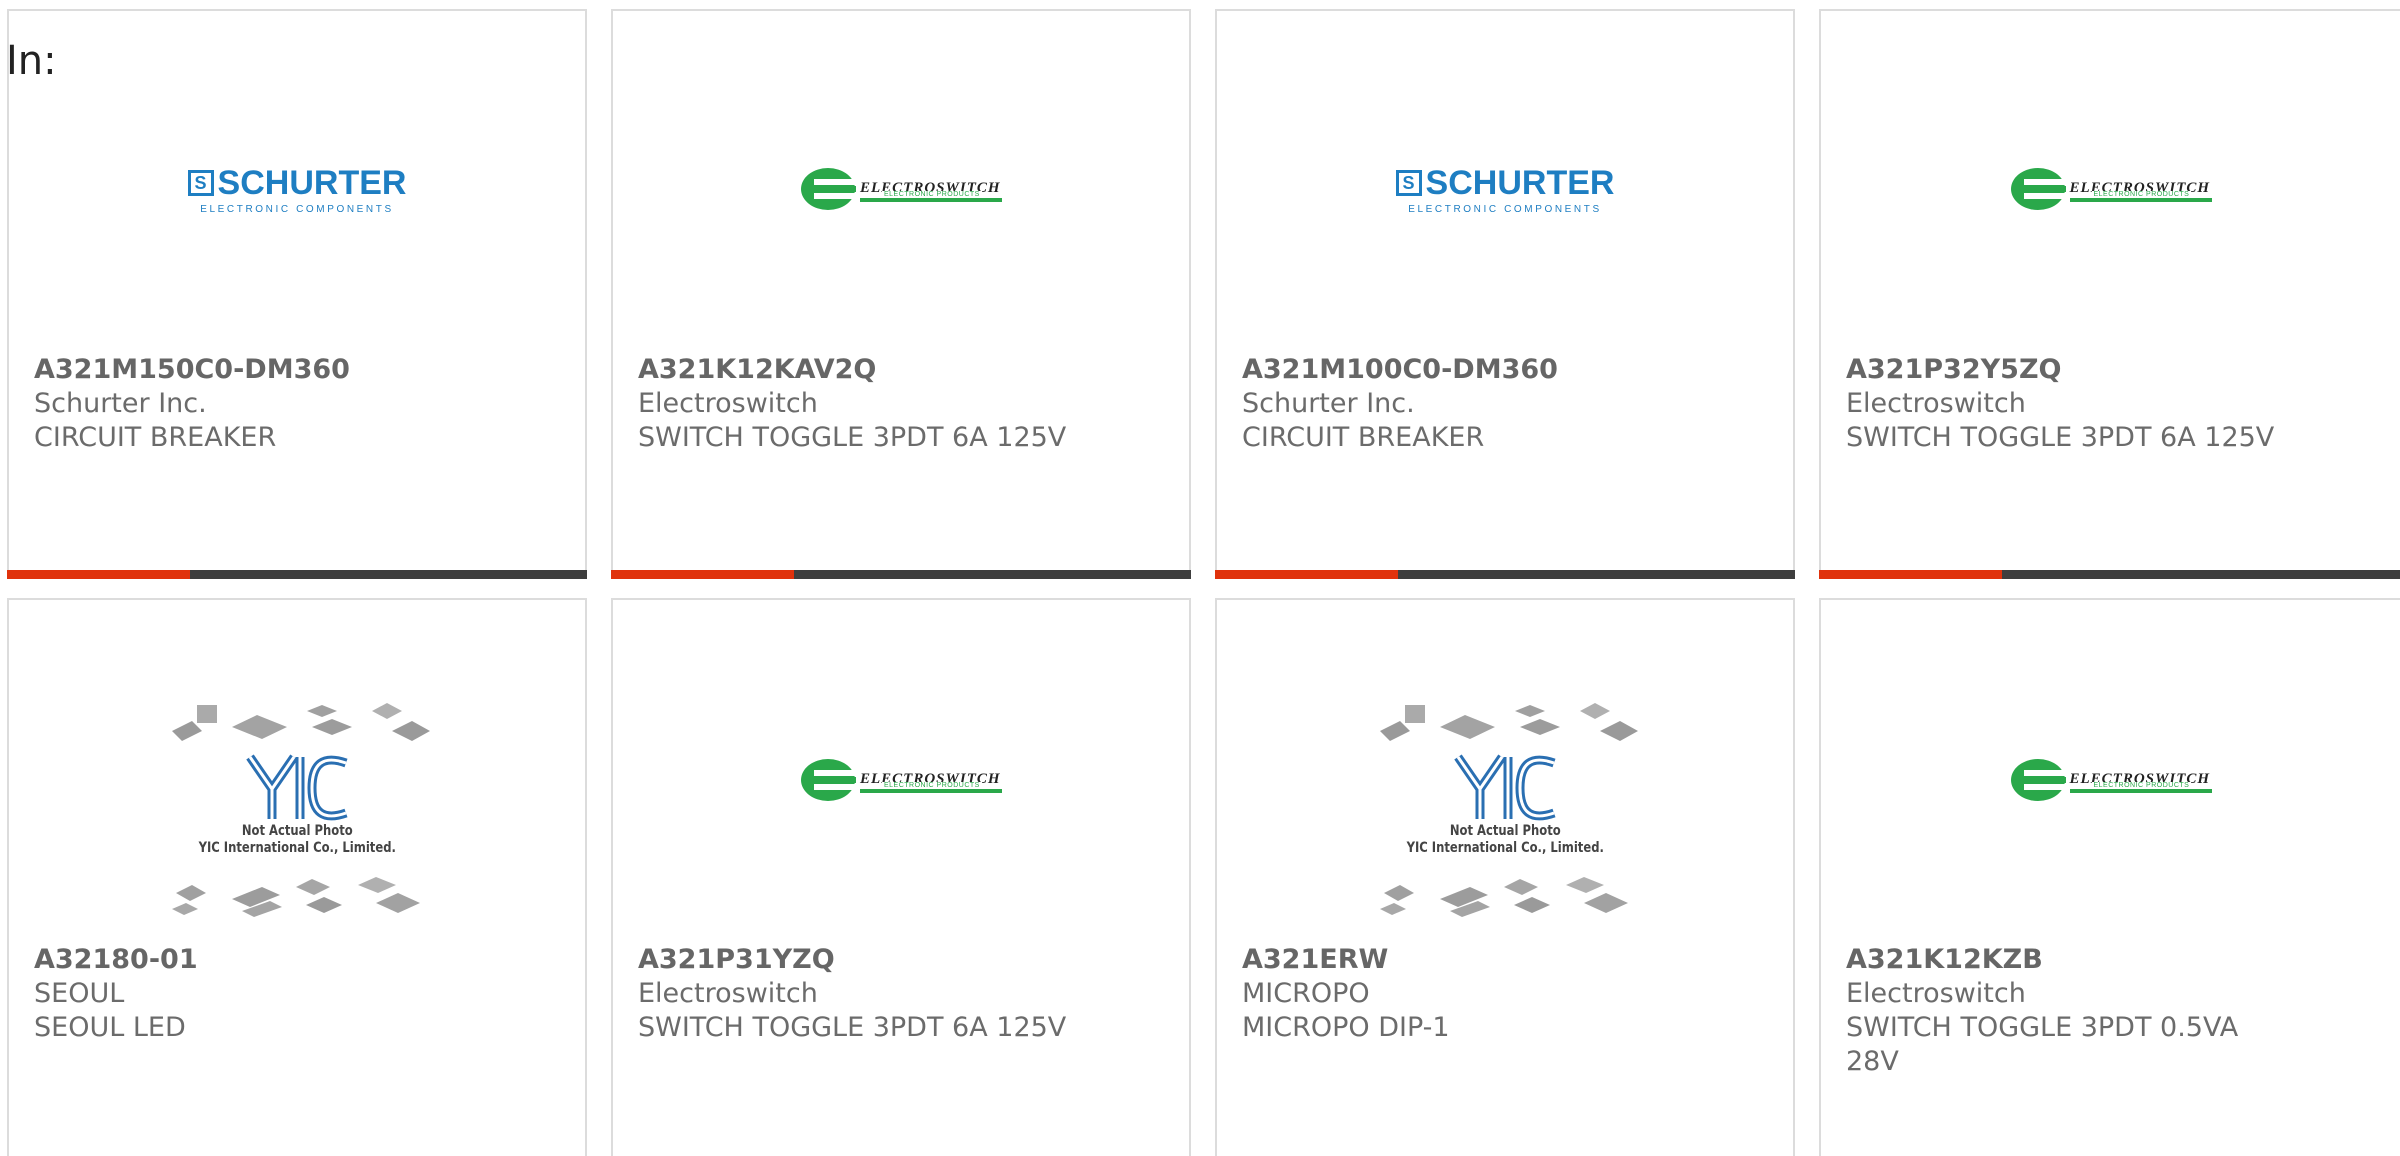 The height and width of the screenshot is (1156, 2400). Describe the element at coordinates (110, 1027) in the screenshot. I see `product-description: SEOUL LED` at that location.